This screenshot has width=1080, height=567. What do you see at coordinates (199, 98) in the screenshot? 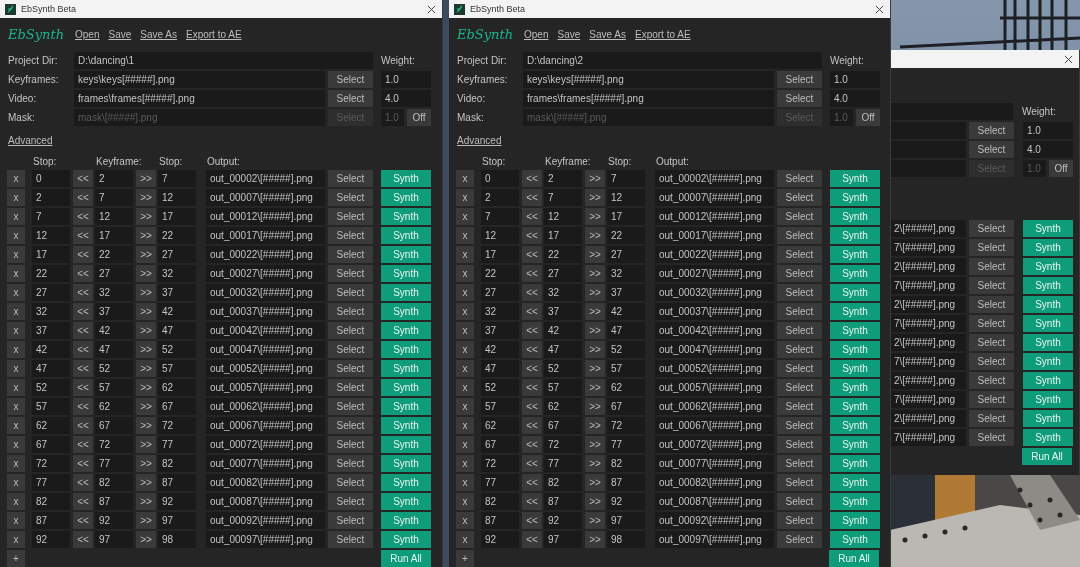
I see `path-field: frames\frames[#####].png` at bounding box center [199, 98].